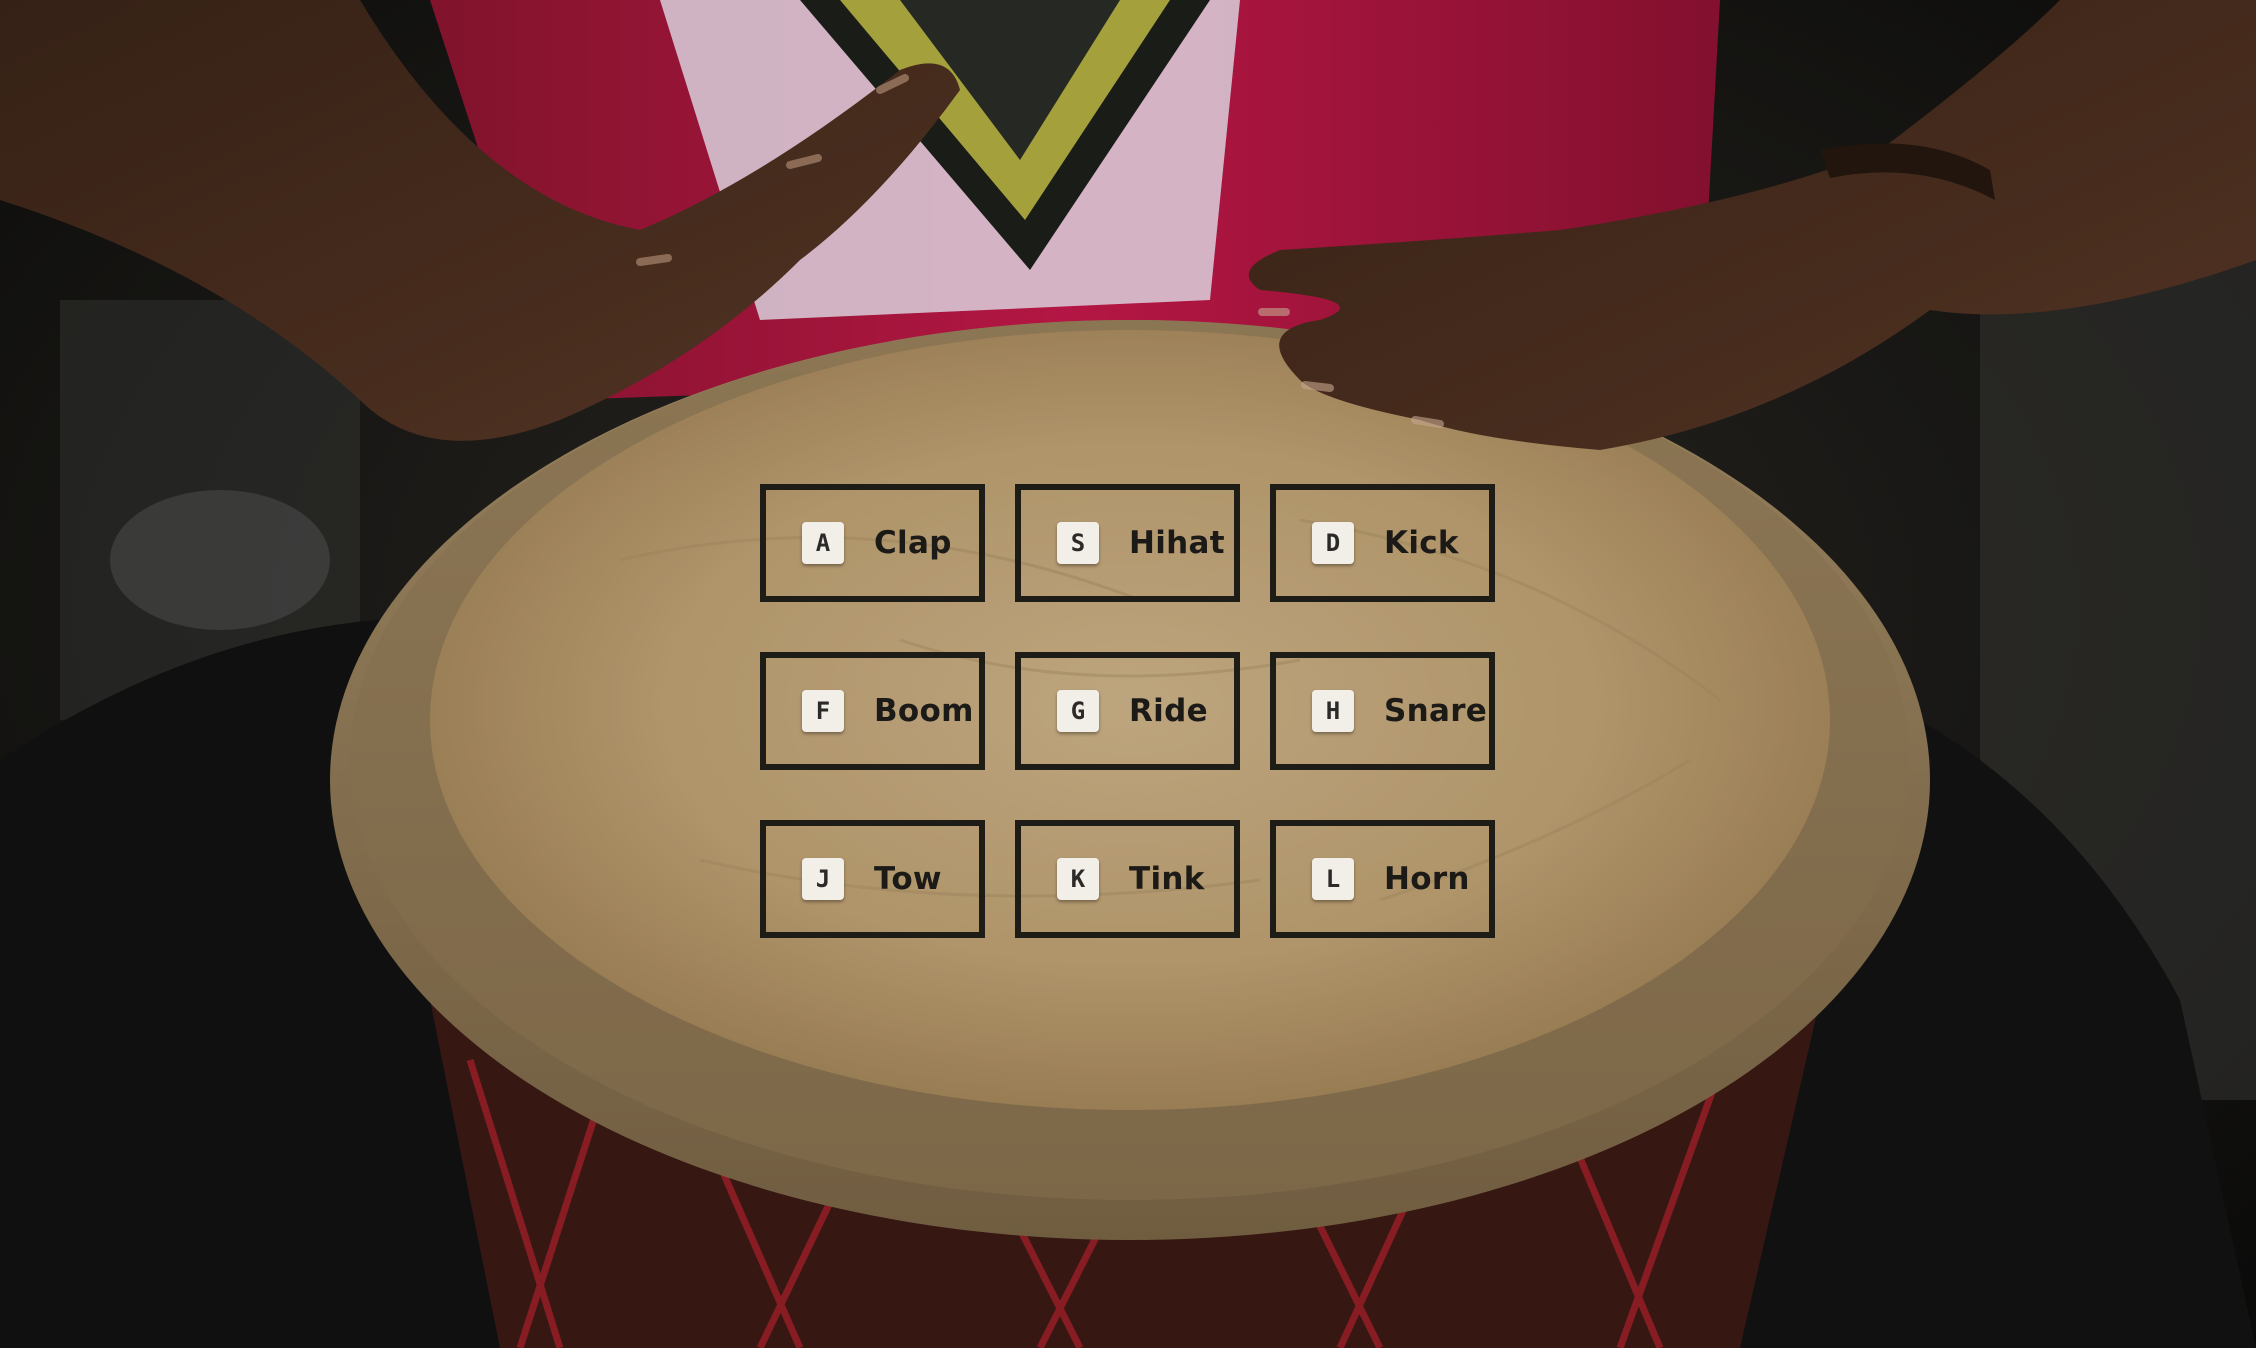  Describe the element at coordinates (1333, 711) in the screenshot. I see `keycap-h: H` at that location.